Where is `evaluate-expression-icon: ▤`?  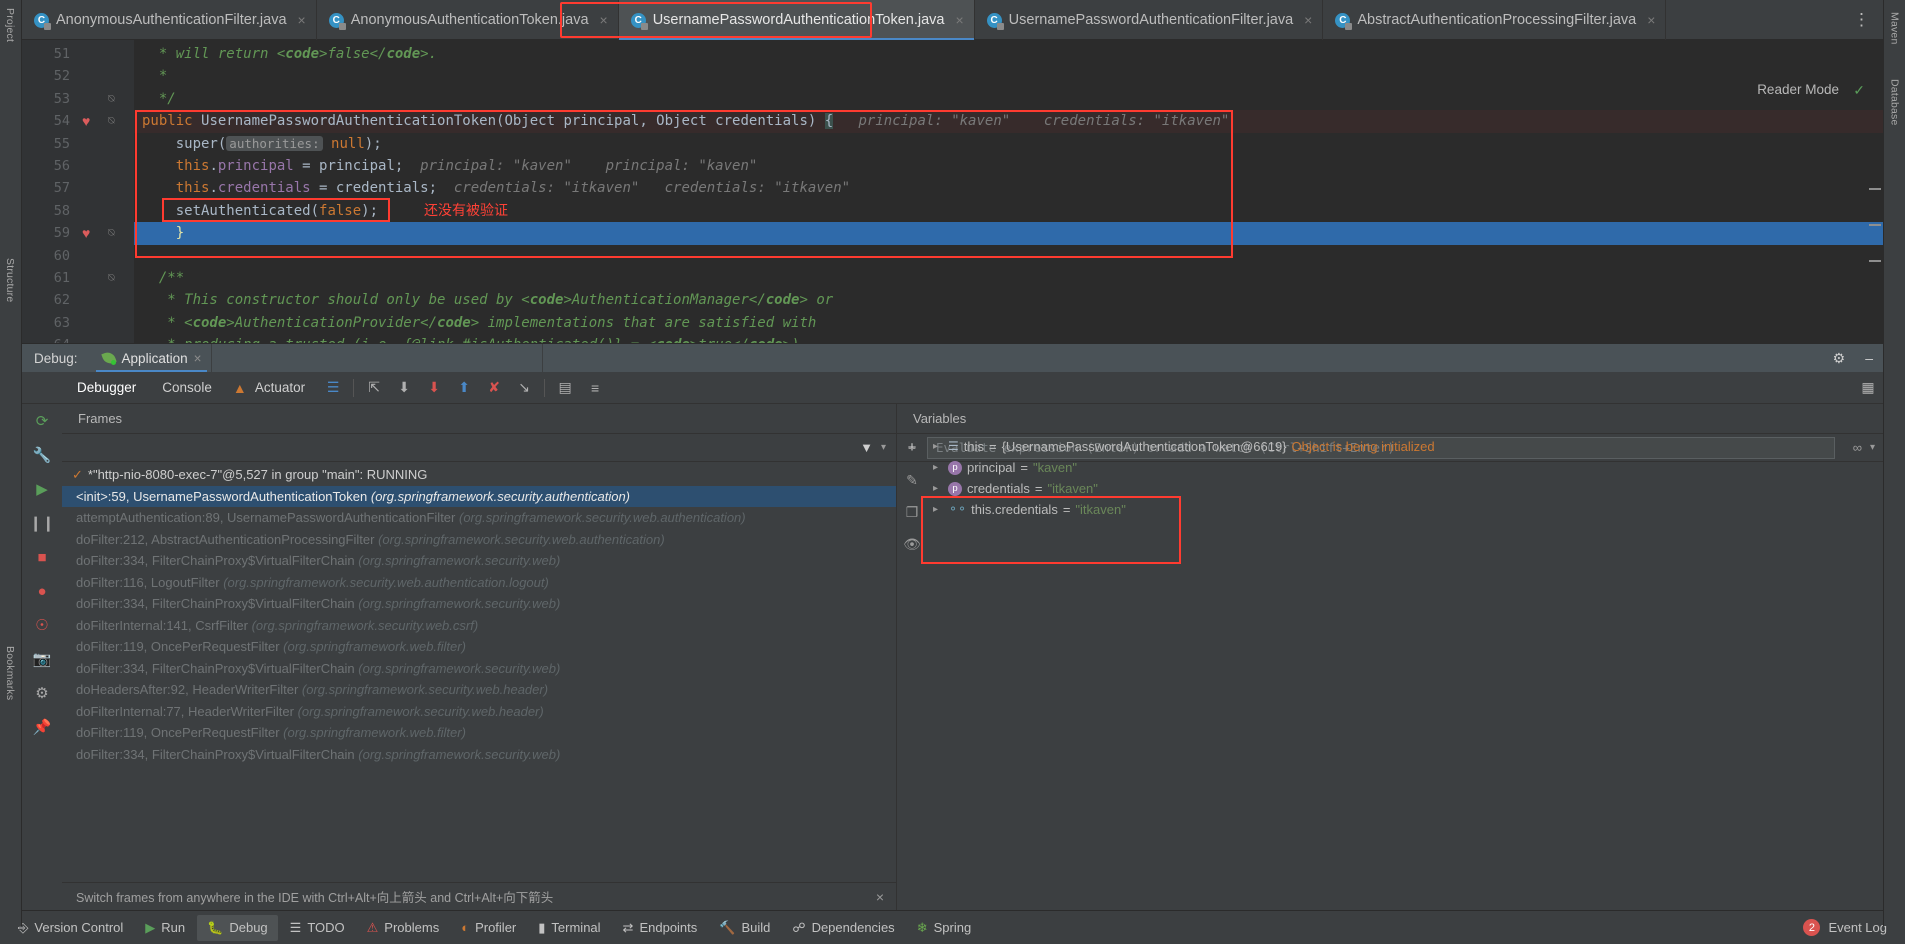 evaluate-expression-icon: ▤ is located at coordinates (565, 388).